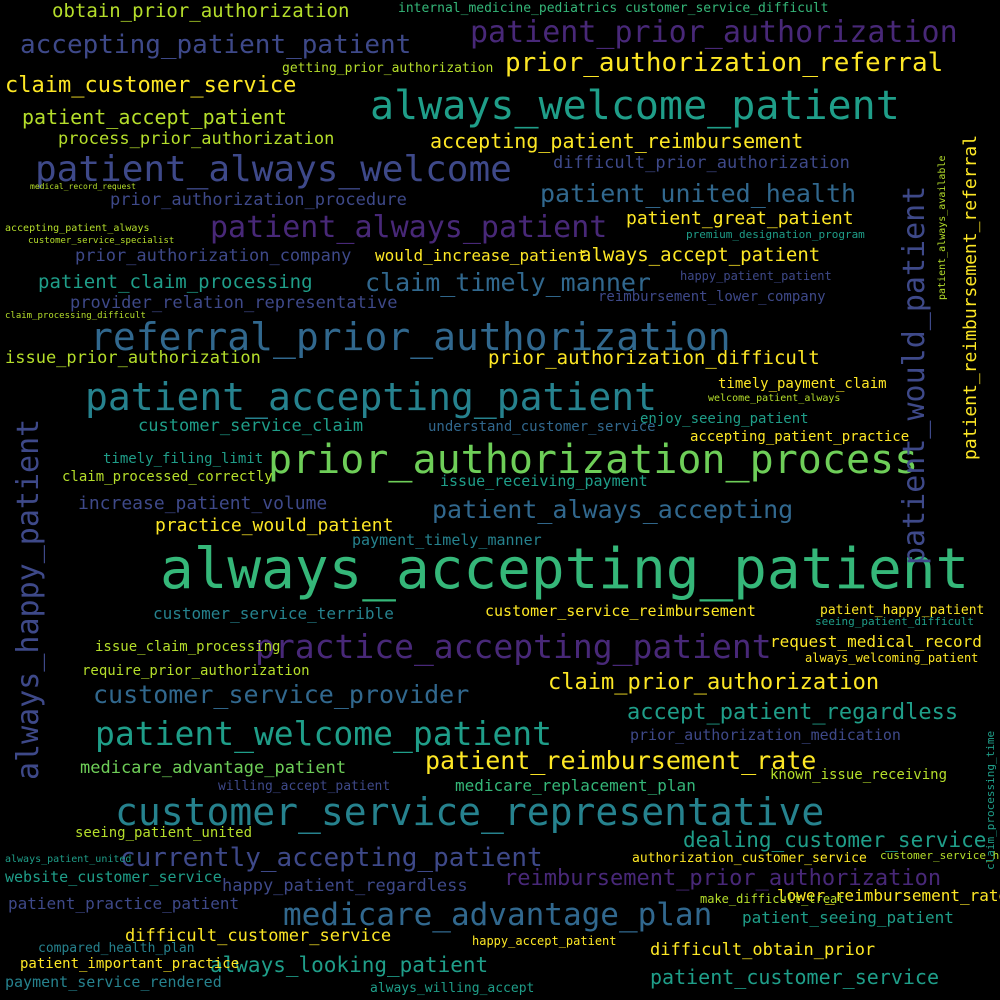  What do you see at coordinates (970, 297) in the screenshot?
I see `cloud-word: patient_reimbursement_referral` at bounding box center [970, 297].